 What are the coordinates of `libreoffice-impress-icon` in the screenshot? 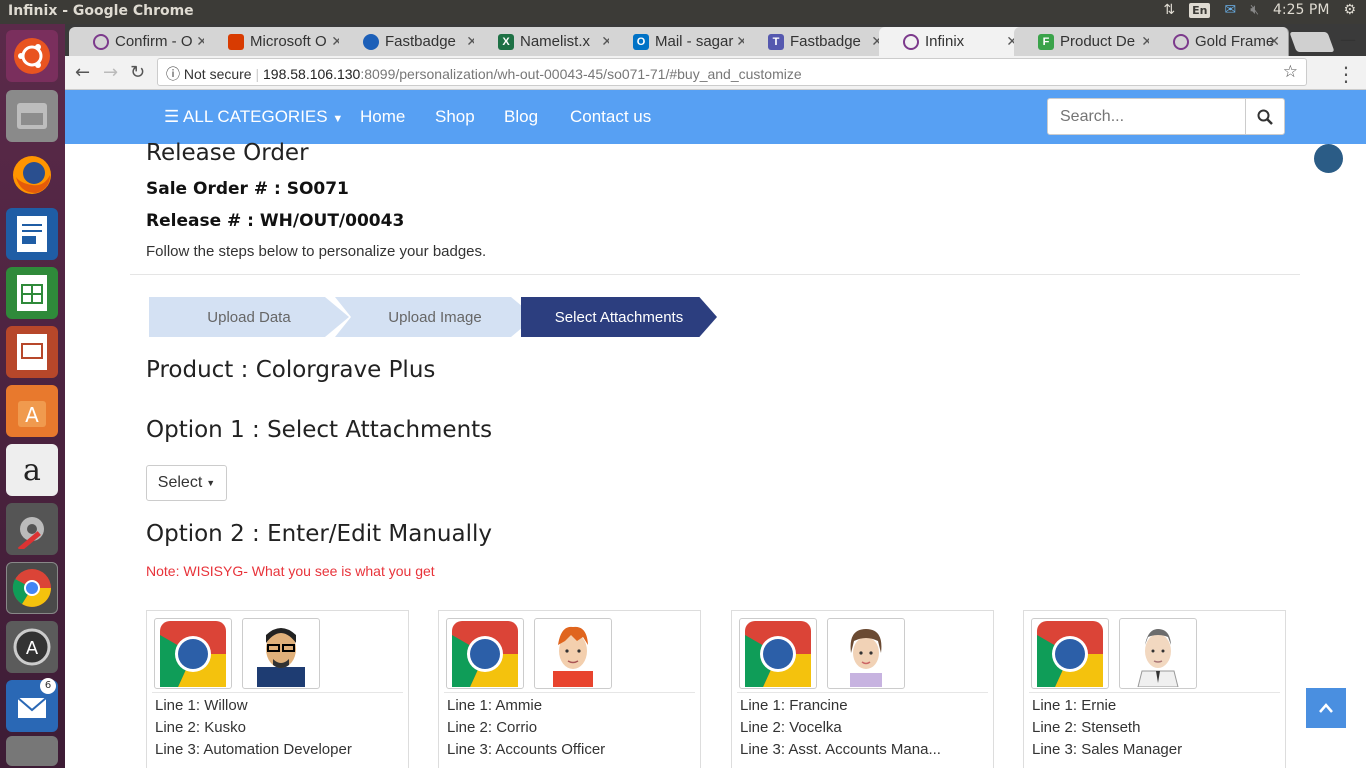 It's located at (32, 352).